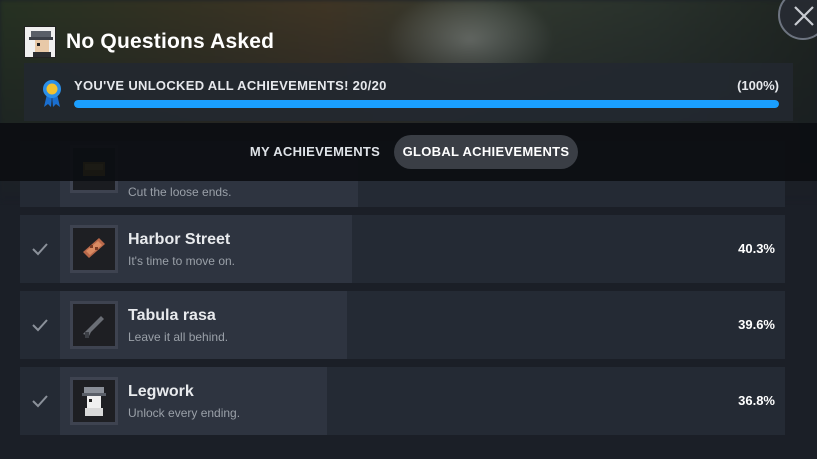 Image resolution: width=817 pixels, height=459 pixels. What do you see at coordinates (178, 337) in the screenshot?
I see `achievement-description: Leave it all behind.` at bounding box center [178, 337].